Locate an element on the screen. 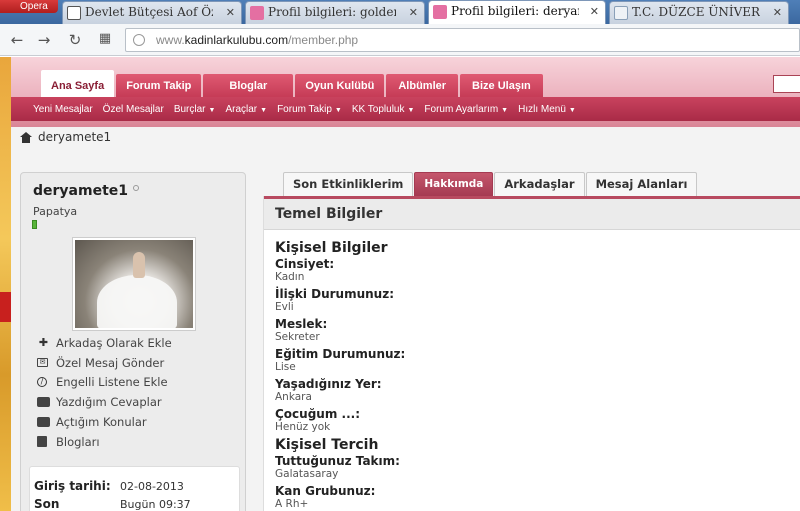 This screenshot has width=800, height=511. my-threads-link: Açtığım Konular is located at coordinates (104, 422).